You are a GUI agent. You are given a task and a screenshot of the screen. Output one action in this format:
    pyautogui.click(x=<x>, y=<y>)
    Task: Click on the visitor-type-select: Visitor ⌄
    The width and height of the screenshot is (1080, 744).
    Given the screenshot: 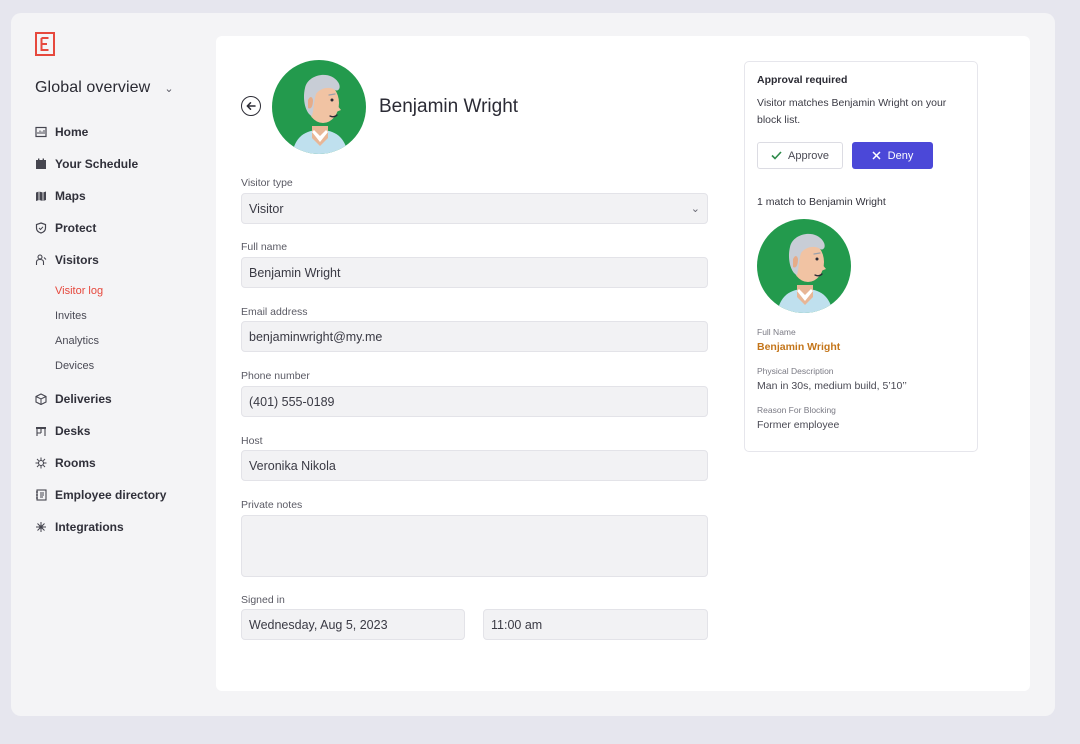 What is the action you would take?
    pyautogui.click(x=474, y=208)
    